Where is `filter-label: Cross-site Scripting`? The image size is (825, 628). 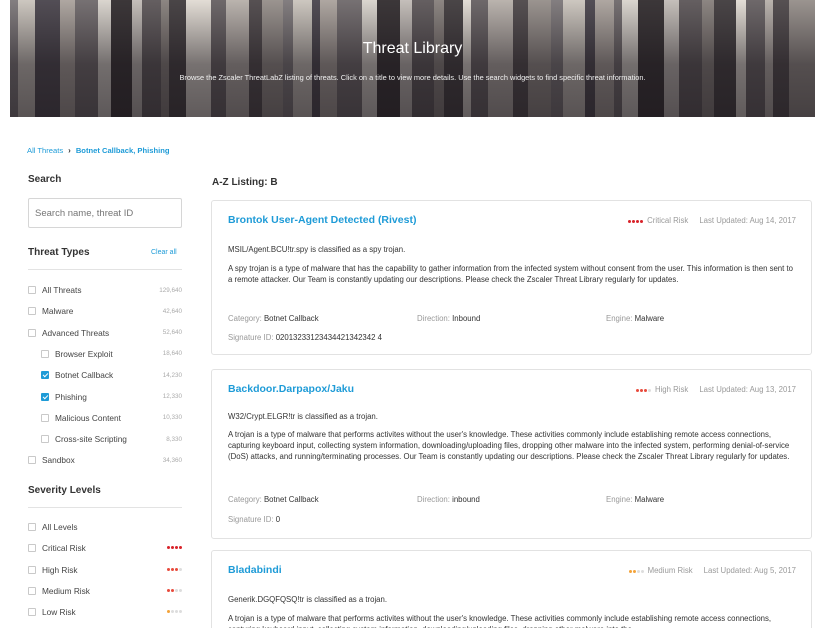 filter-label: Cross-site Scripting is located at coordinates (91, 439).